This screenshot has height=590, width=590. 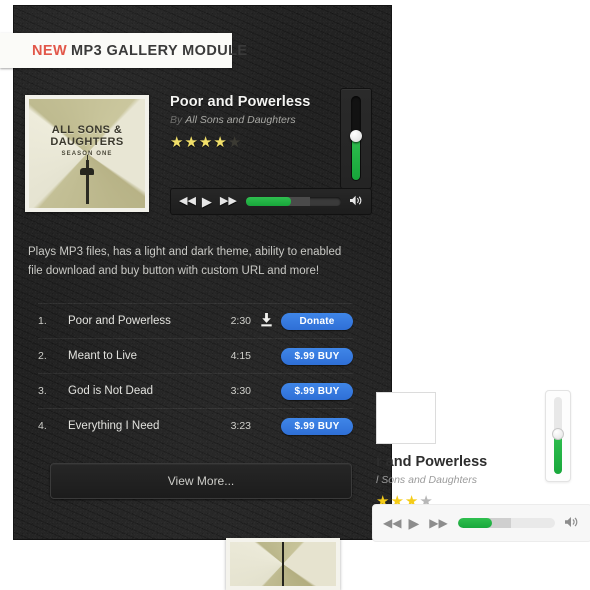 I want to click on download-icon, so click(x=266, y=321).